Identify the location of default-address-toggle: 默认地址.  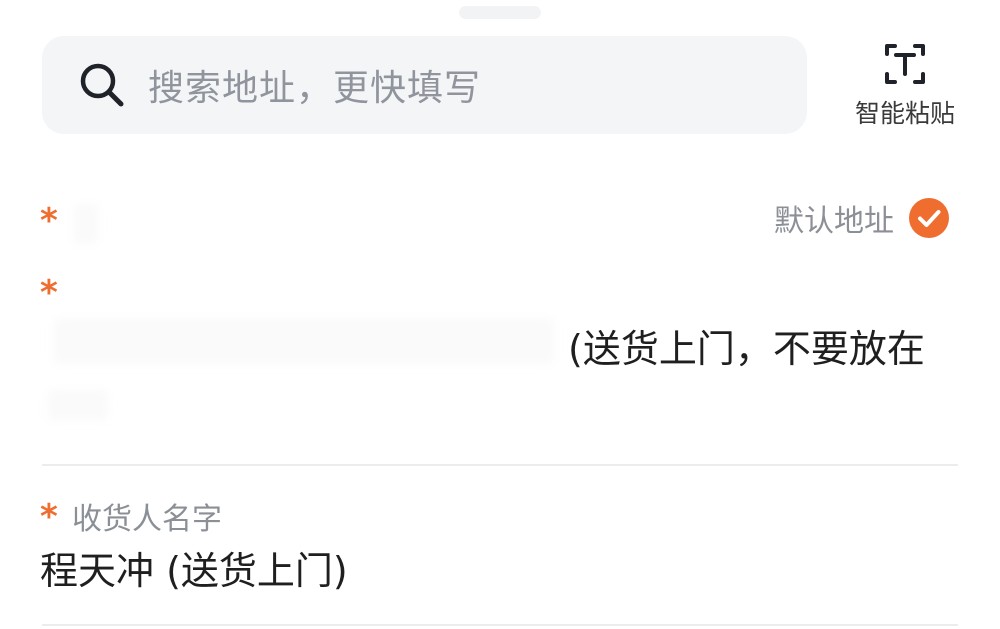
(862, 218).